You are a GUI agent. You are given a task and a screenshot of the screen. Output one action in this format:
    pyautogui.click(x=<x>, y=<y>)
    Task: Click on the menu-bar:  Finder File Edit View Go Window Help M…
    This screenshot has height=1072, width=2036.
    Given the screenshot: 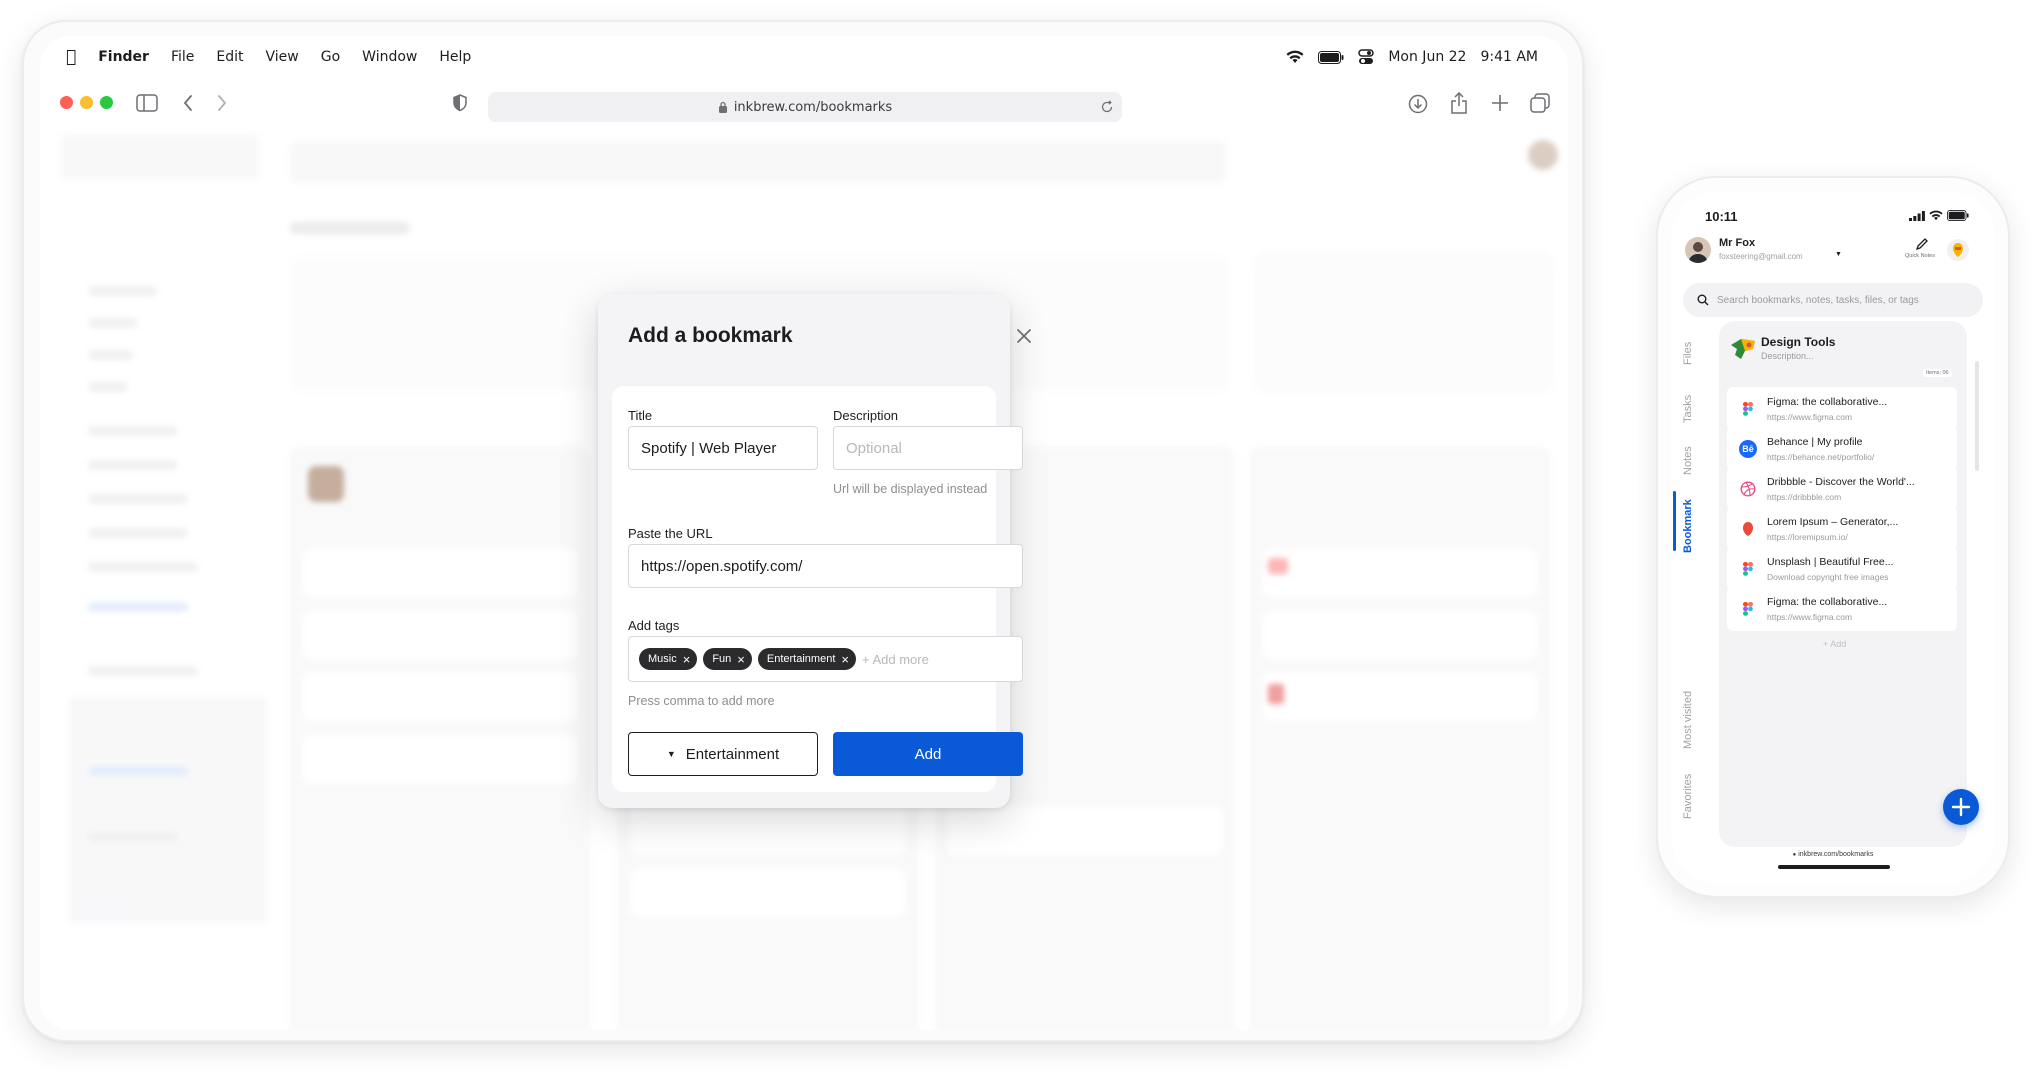 What is the action you would take?
    pyautogui.click(x=804, y=57)
    